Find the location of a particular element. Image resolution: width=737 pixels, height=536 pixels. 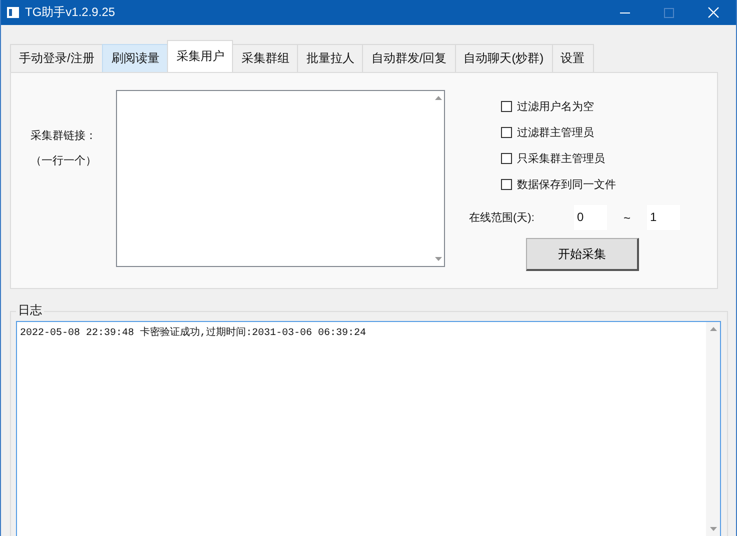

checkbox-label: 只采集群主管理员 is located at coordinates (561, 159).